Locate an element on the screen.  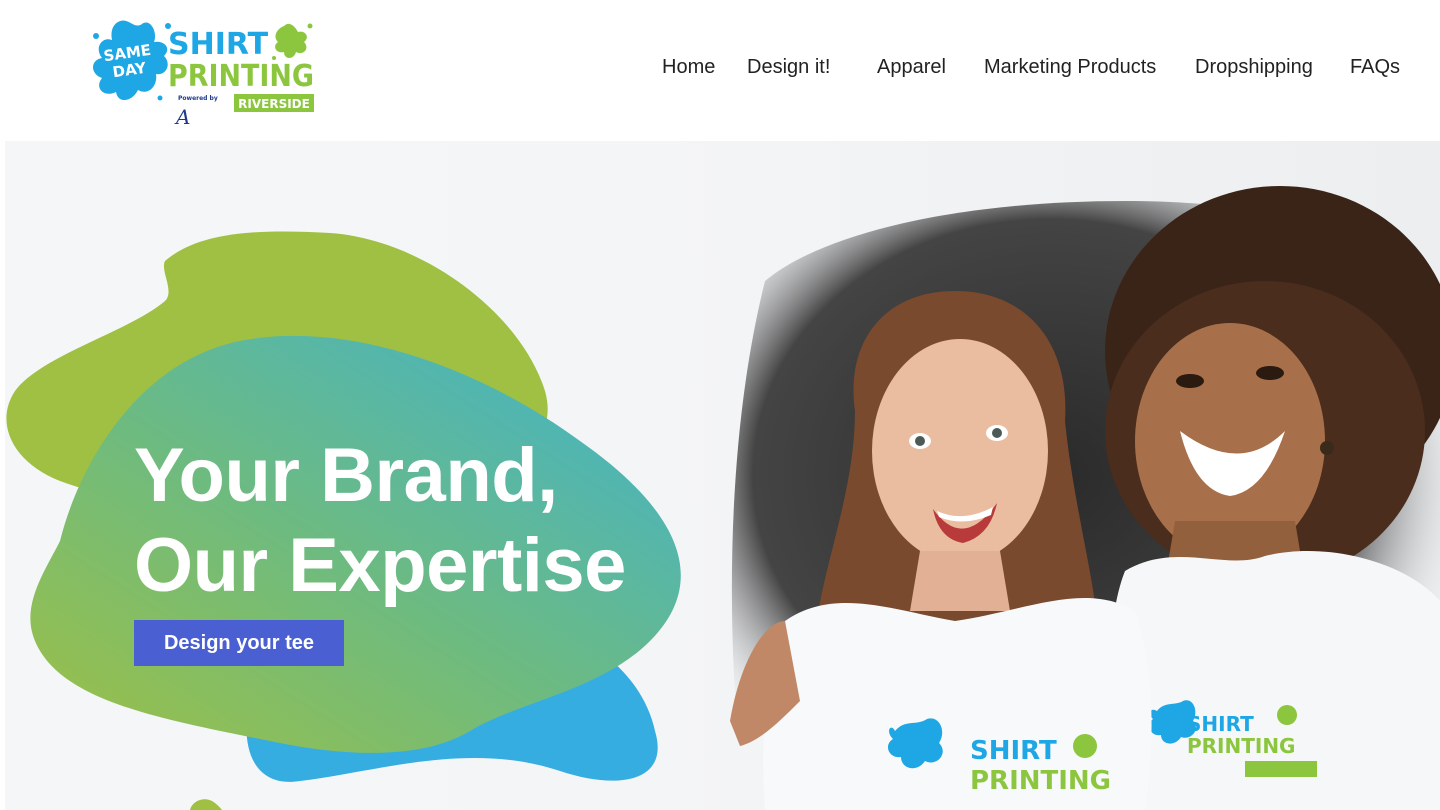
nav-marketing-products: Marketing Products is located at coordinates (1070, 67).